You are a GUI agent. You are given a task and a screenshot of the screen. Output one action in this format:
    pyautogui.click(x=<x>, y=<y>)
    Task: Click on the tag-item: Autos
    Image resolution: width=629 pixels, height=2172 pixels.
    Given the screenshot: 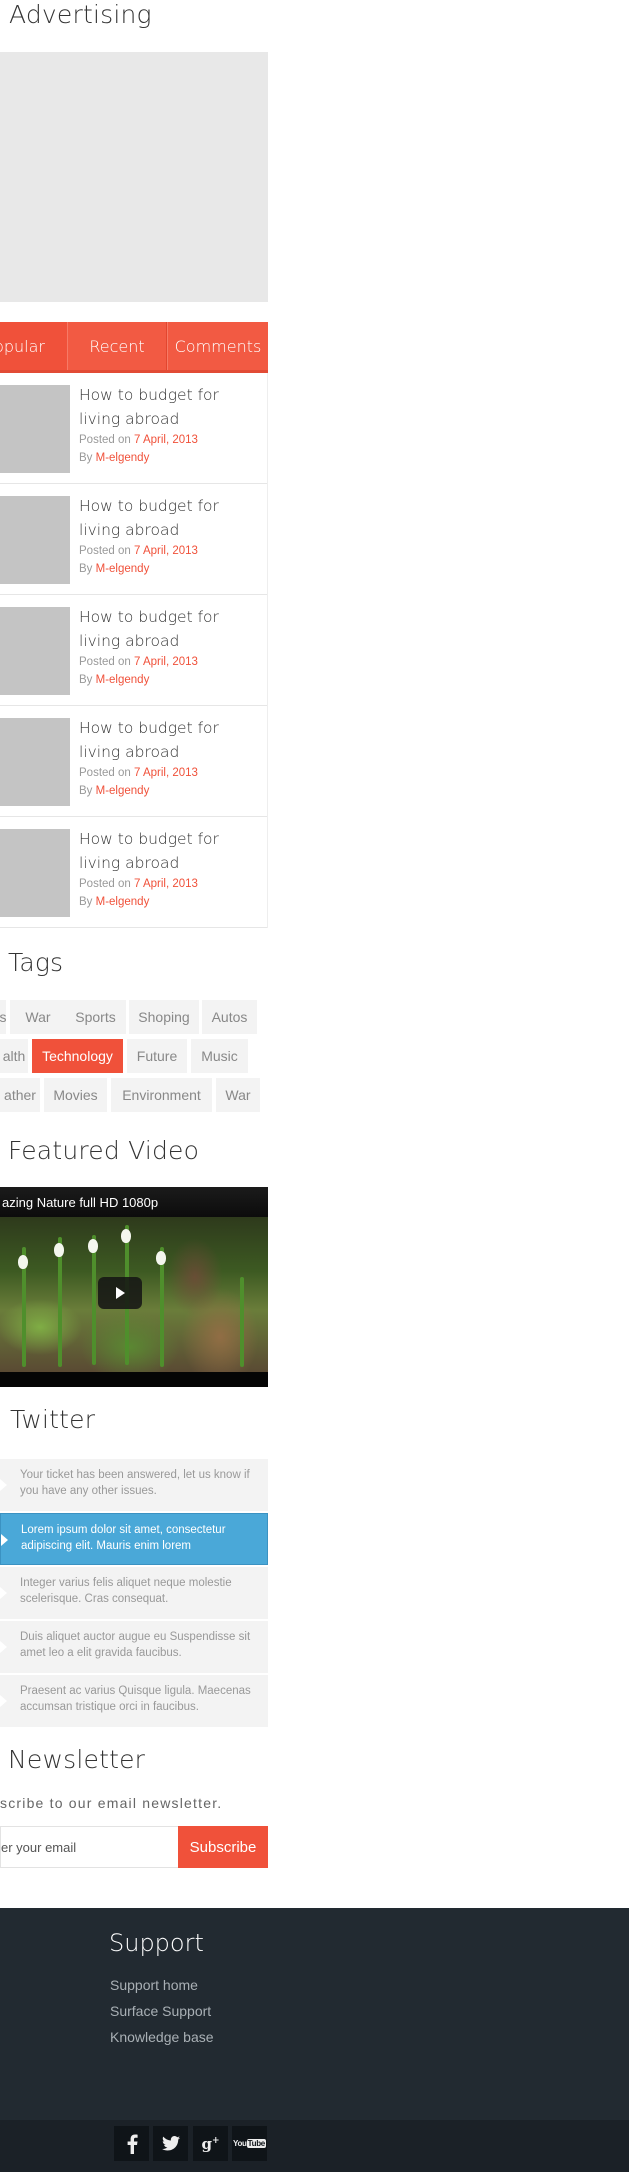 What is the action you would take?
    pyautogui.click(x=229, y=1017)
    